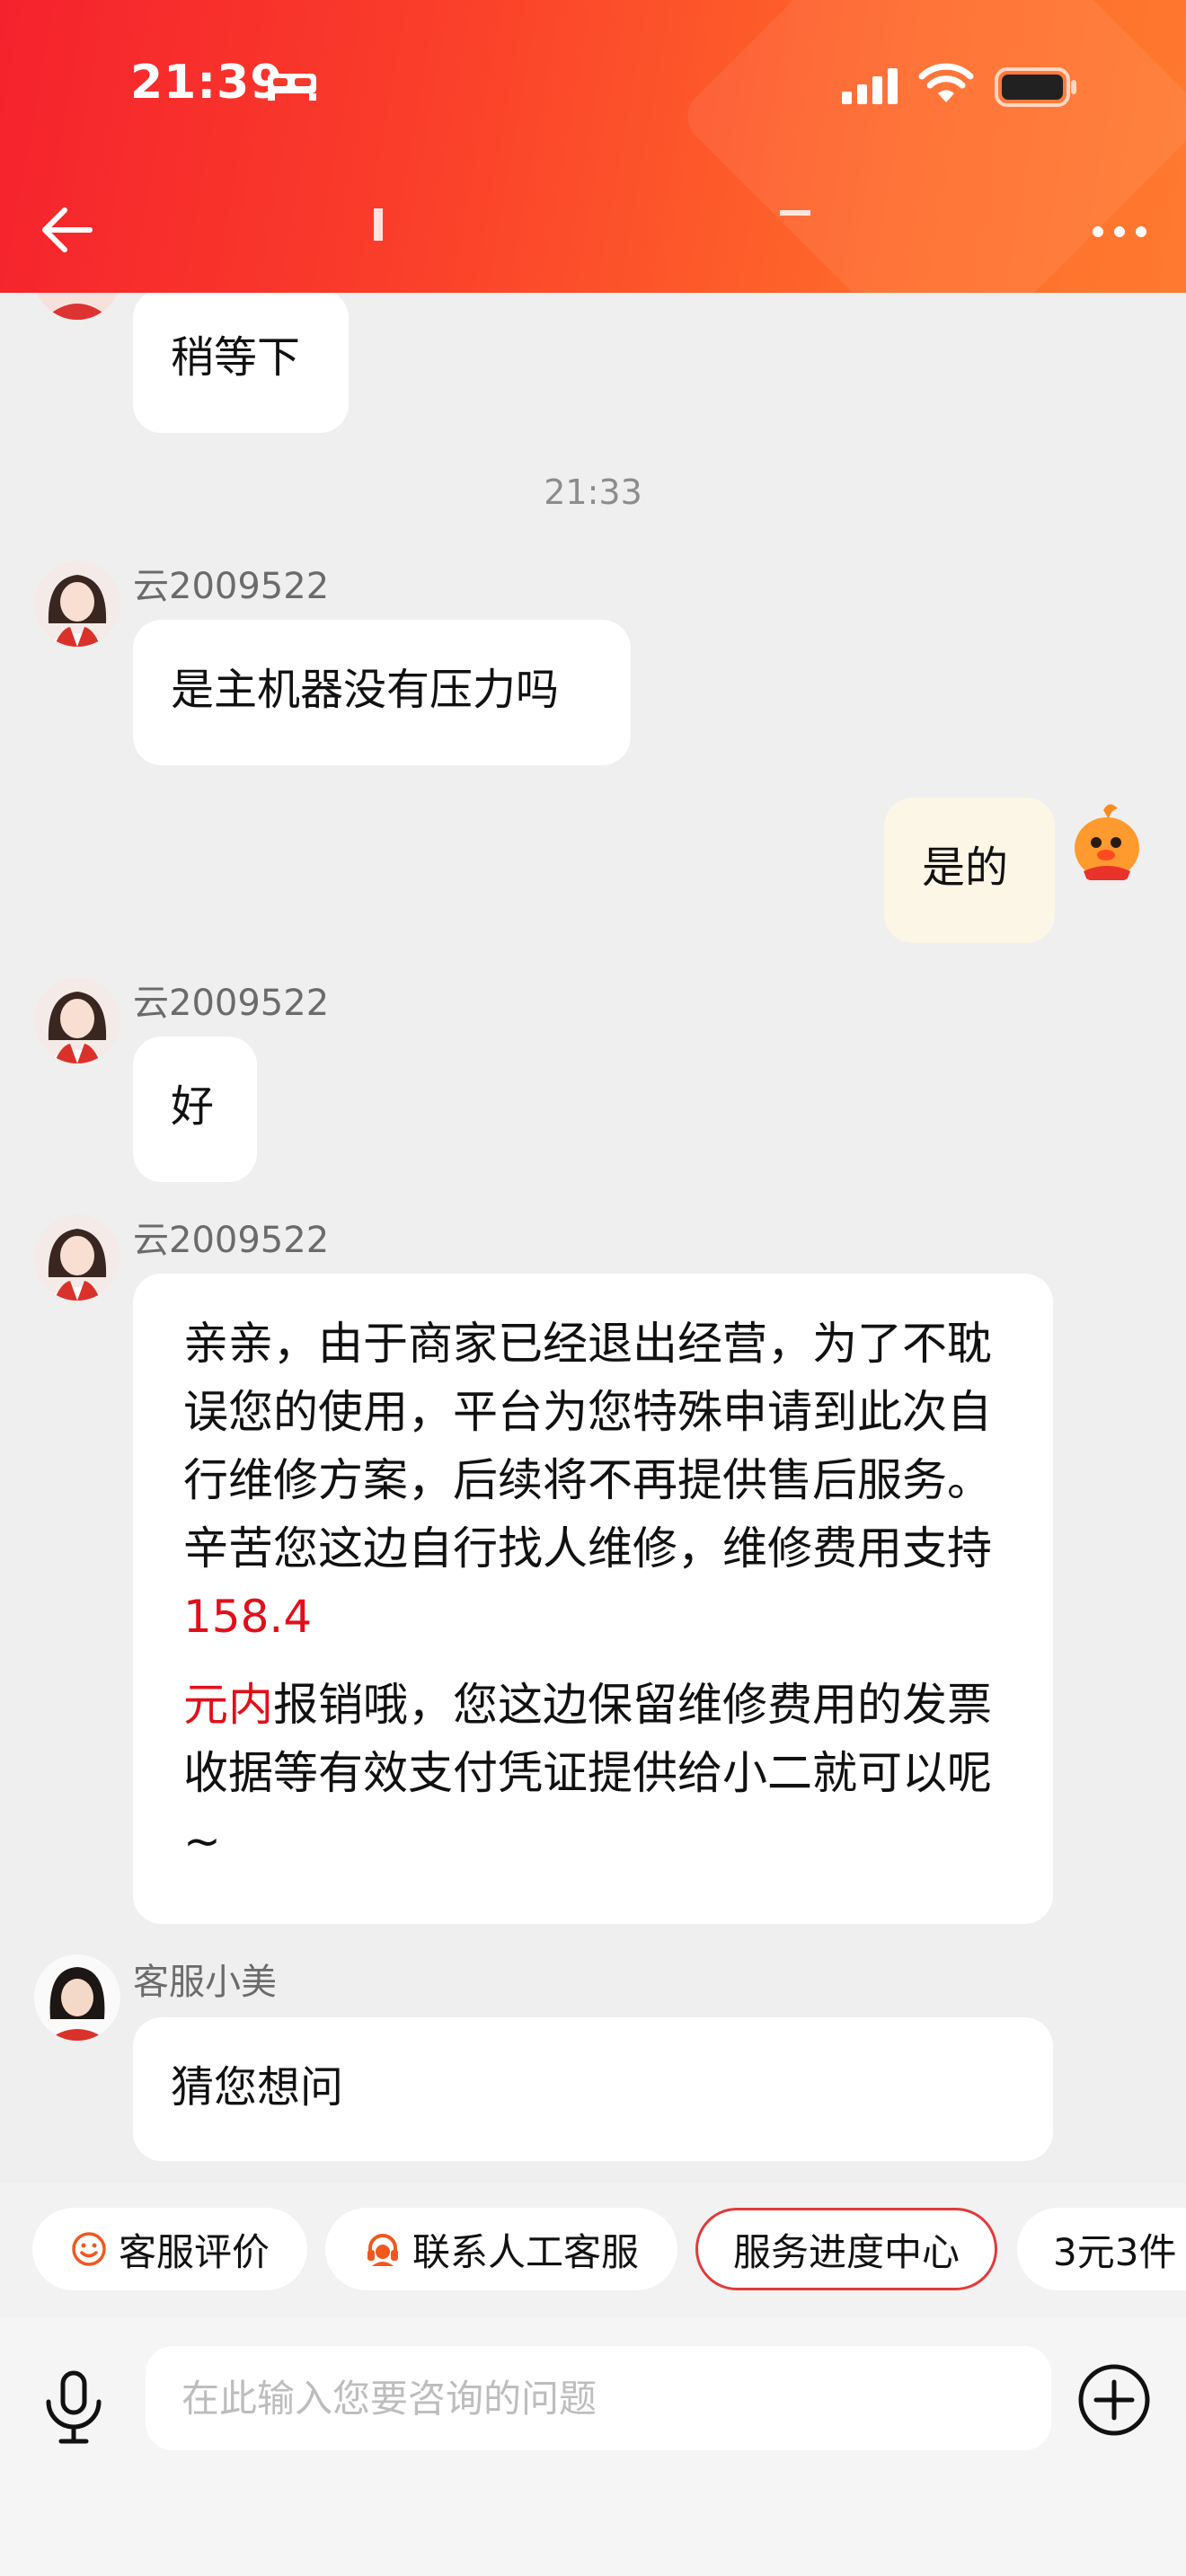 This screenshot has height=2576, width=1186. What do you see at coordinates (1107, 841) in the screenshot?
I see `user-avatar` at bounding box center [1107, 841].